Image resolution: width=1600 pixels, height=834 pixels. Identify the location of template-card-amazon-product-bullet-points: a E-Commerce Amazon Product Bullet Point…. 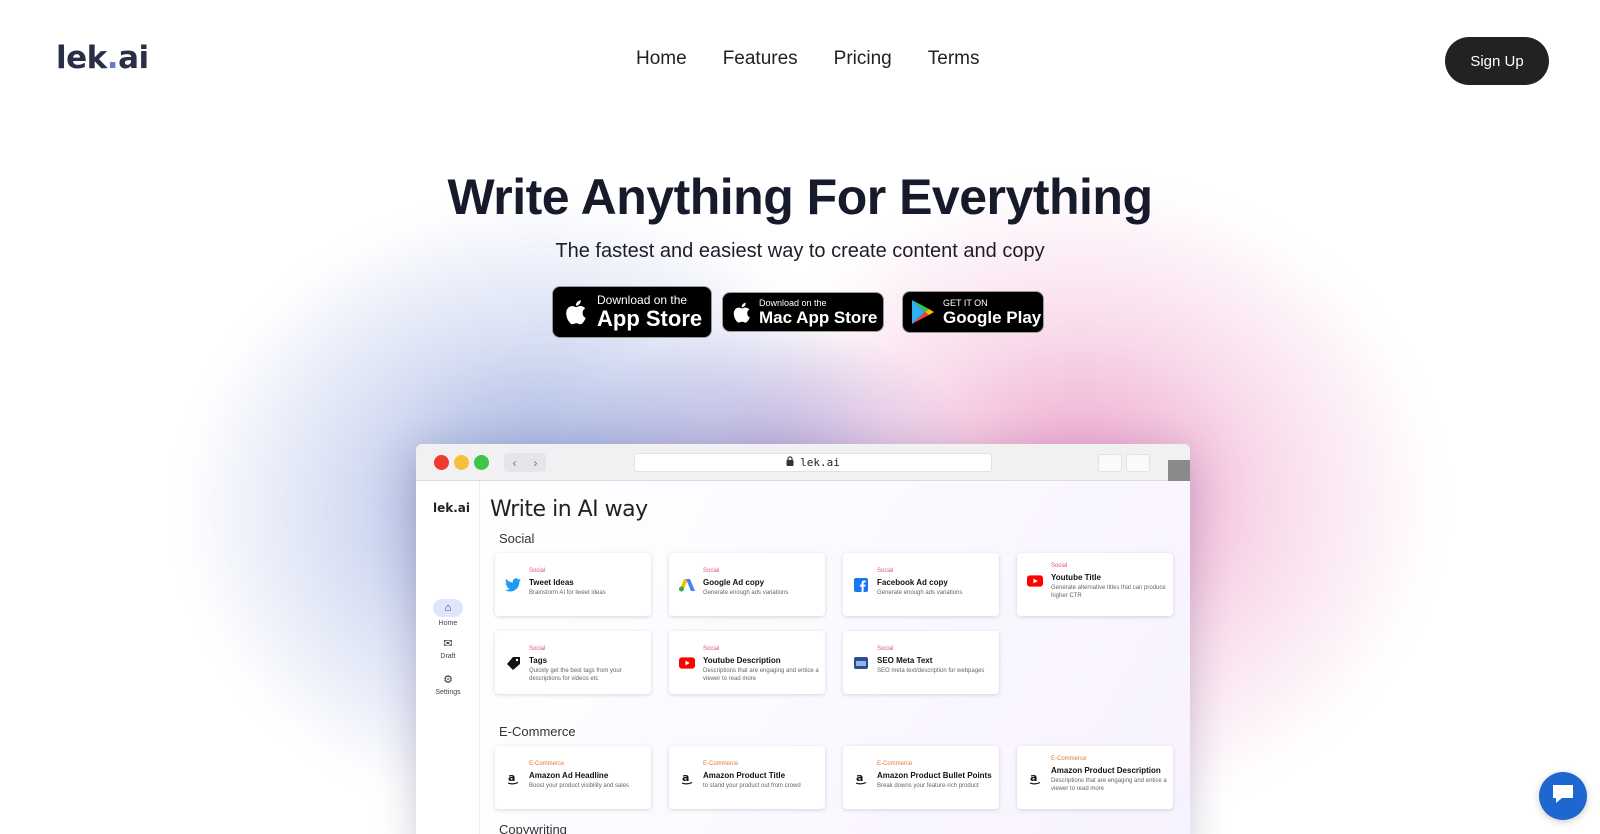
(921, 777).